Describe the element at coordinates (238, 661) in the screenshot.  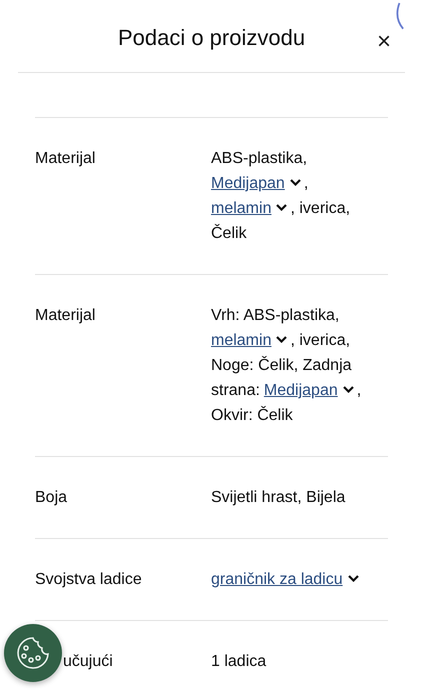
I see `attribute-value: 1 ladica` at that location.